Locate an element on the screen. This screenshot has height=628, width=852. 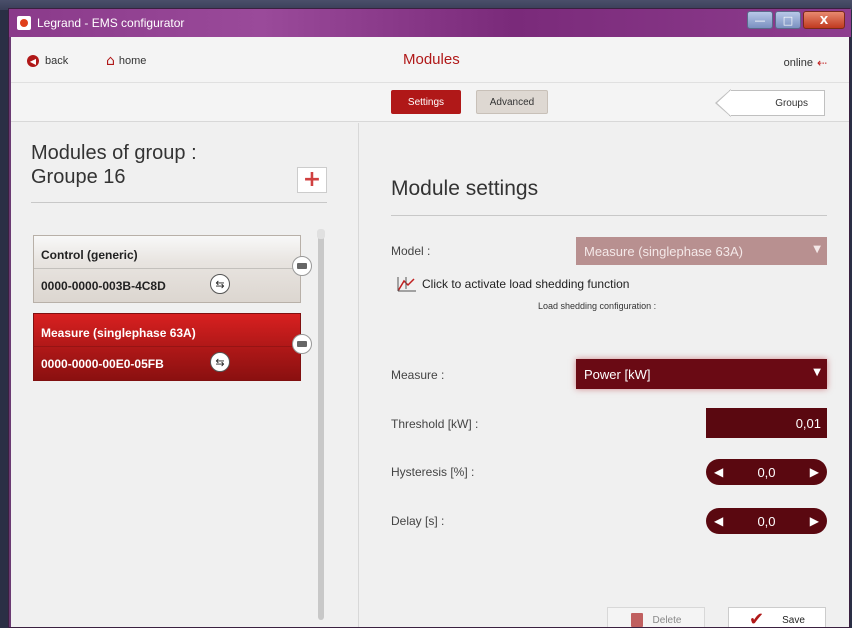
section-title: Module settings is located at coordinates (465, 188).